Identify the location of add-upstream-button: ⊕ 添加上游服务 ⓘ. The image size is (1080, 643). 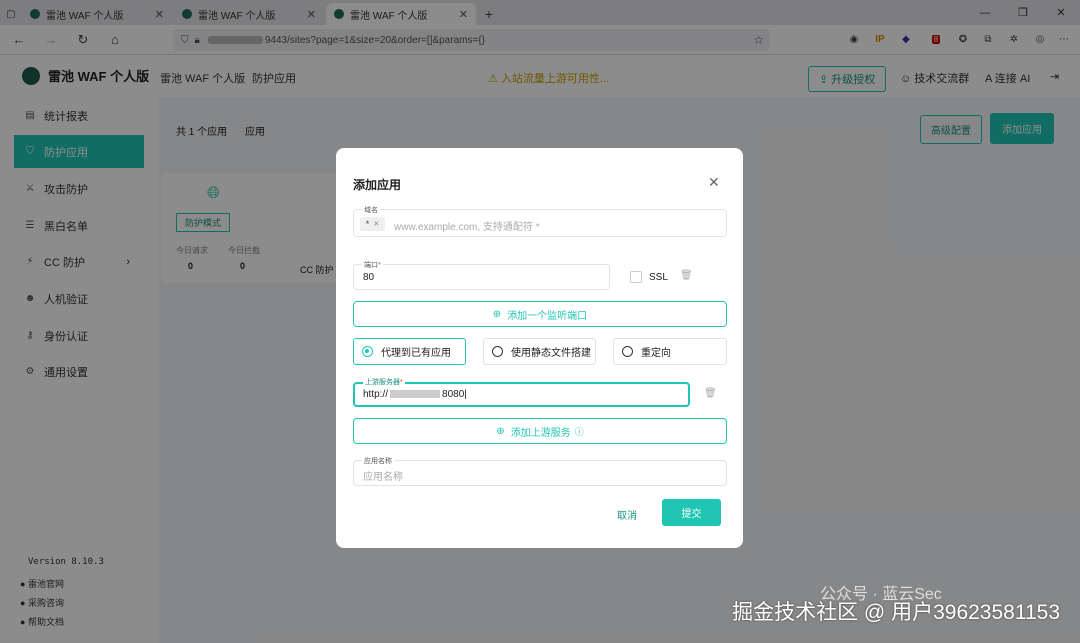
(540, 431).